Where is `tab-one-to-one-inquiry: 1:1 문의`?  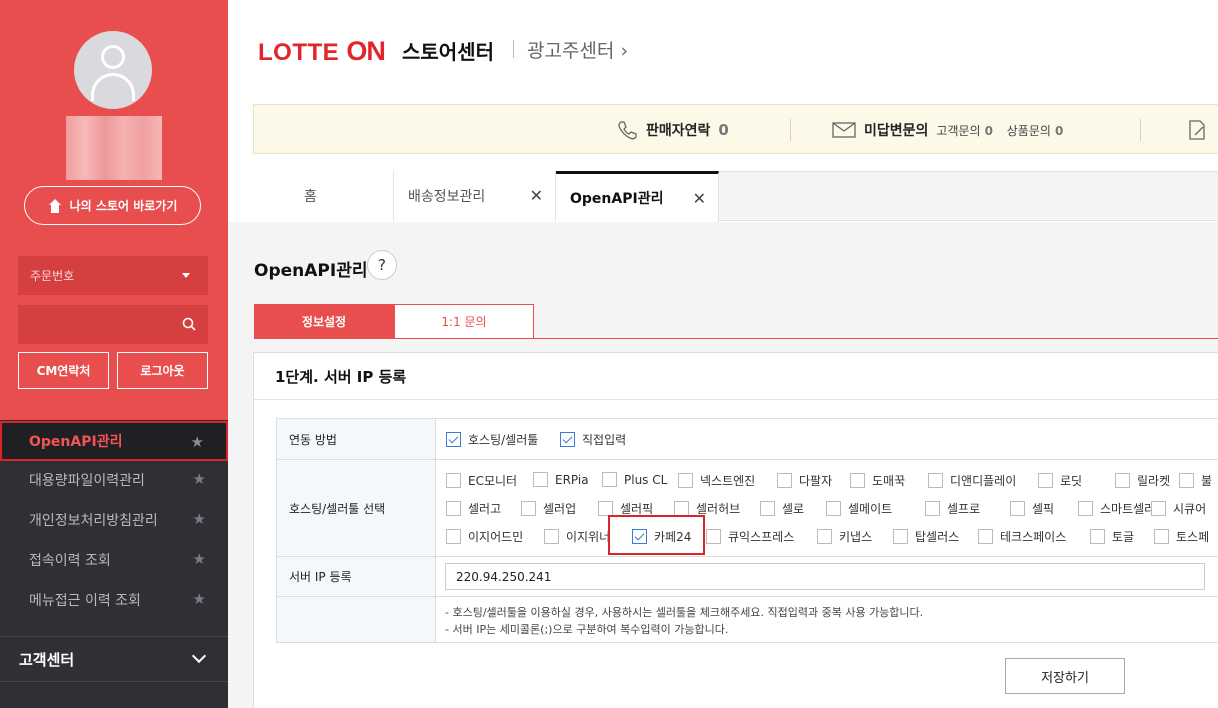
tab-one-to-one-inquiry: 1:1 문의 is located at coordinates (464, 321).